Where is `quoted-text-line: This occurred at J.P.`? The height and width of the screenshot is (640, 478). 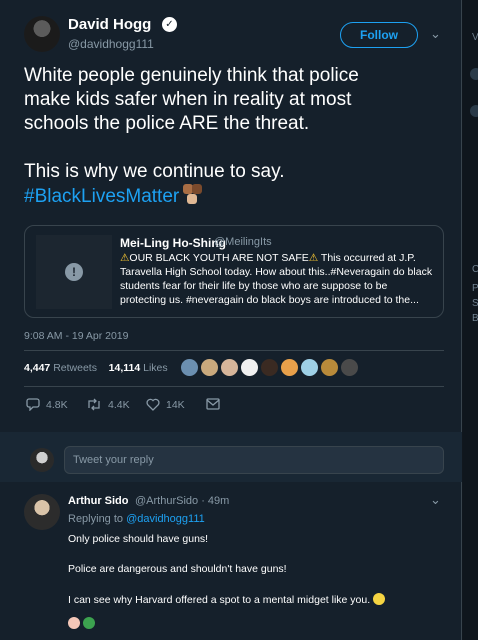 quoted-text-line: This occurred at J.P. is located at coordinates (367, 258).